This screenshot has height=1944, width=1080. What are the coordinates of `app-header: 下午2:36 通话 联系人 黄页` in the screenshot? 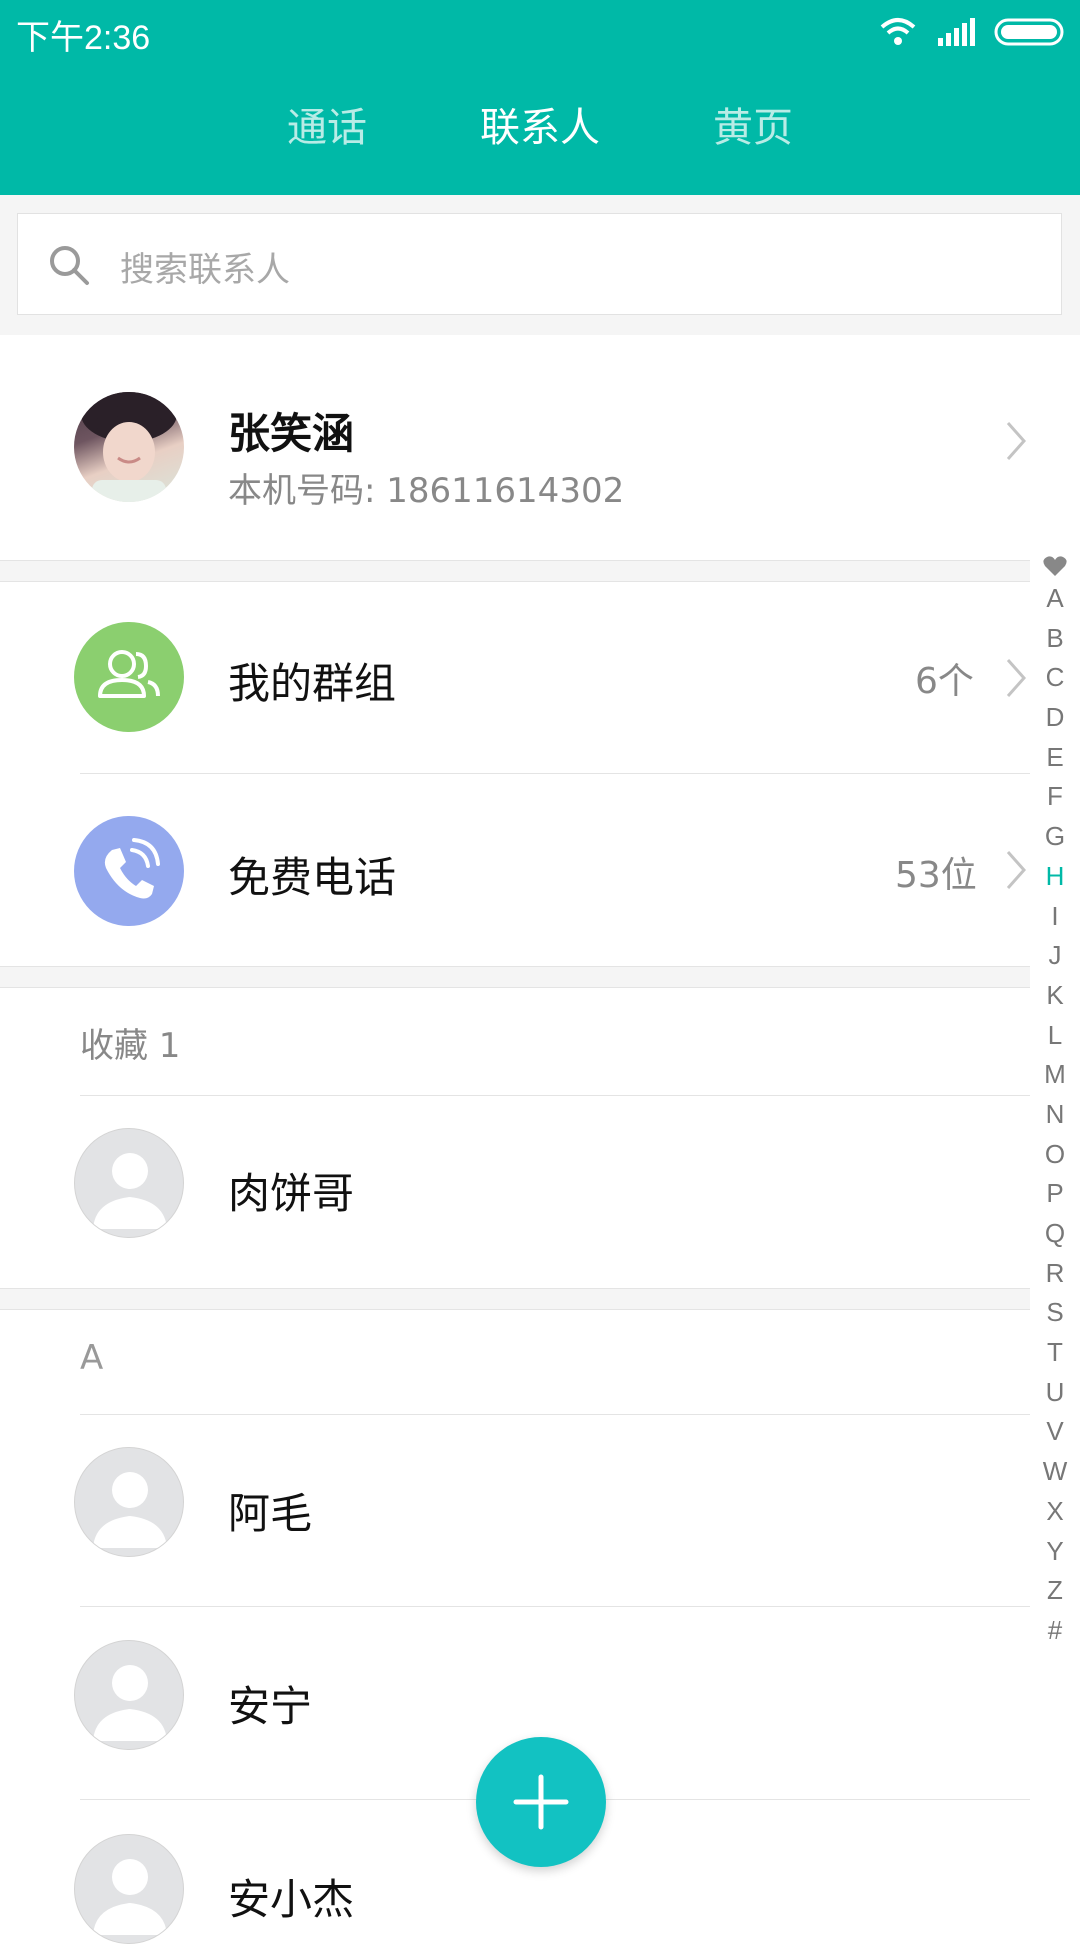 It's located at (540, 97).